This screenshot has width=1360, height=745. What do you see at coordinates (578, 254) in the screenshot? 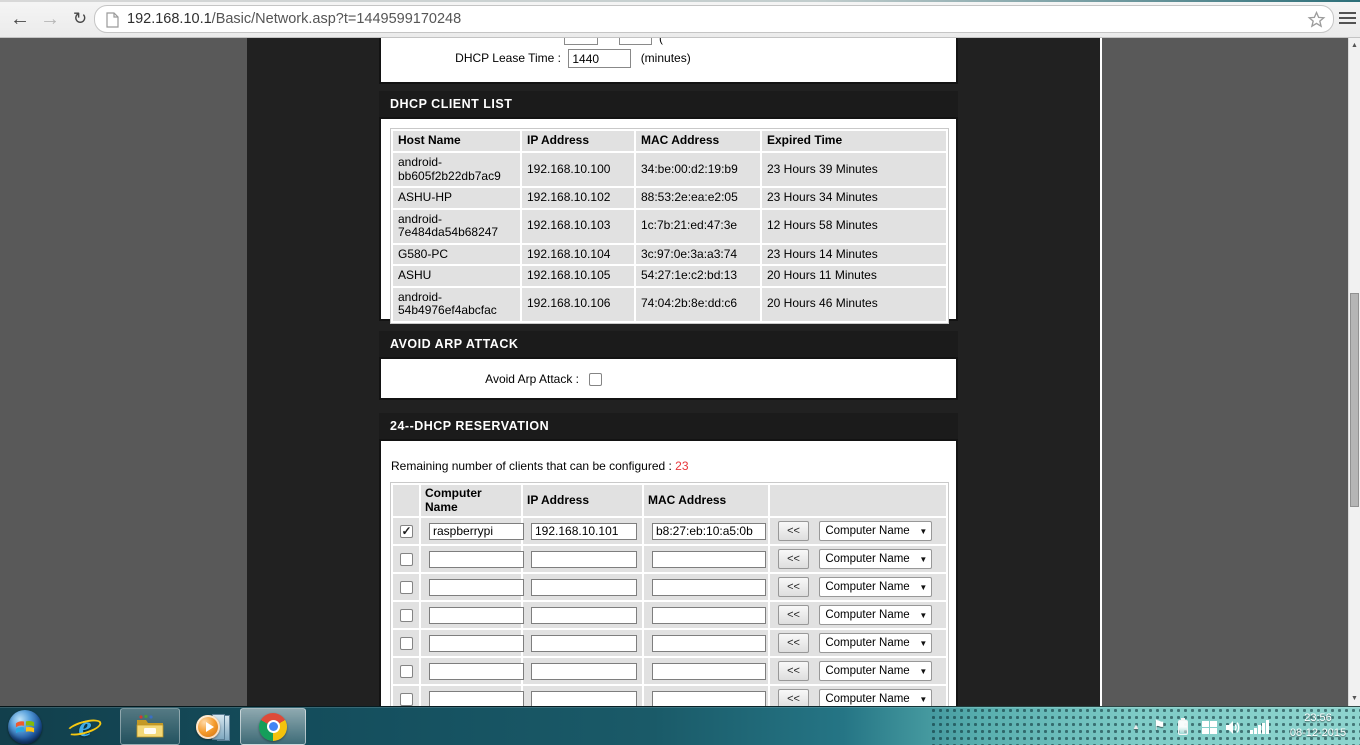
I see `ip-cell: 192.168.10.104` at bounding box center [578, 254].